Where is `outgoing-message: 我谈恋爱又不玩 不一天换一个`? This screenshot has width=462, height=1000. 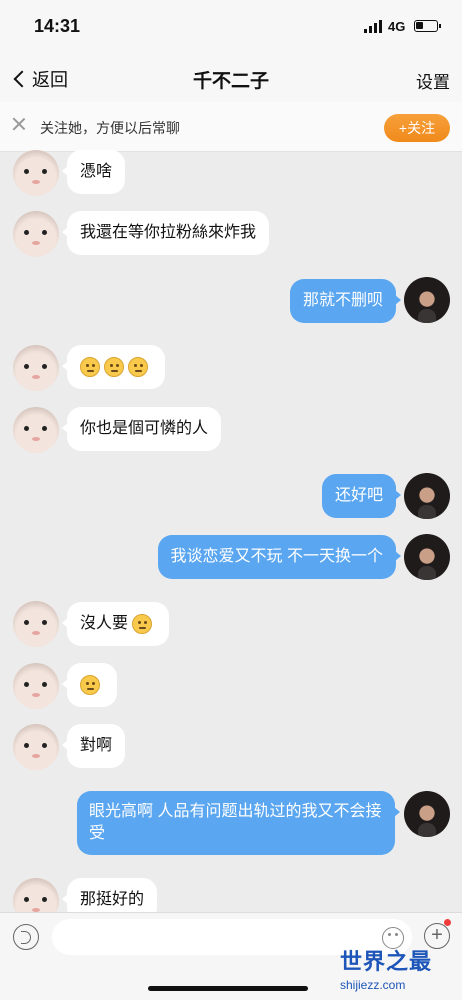 outgoing-message: 我谈恋爱又不玩 不一天换一个 is located at coordinates (279, 557).